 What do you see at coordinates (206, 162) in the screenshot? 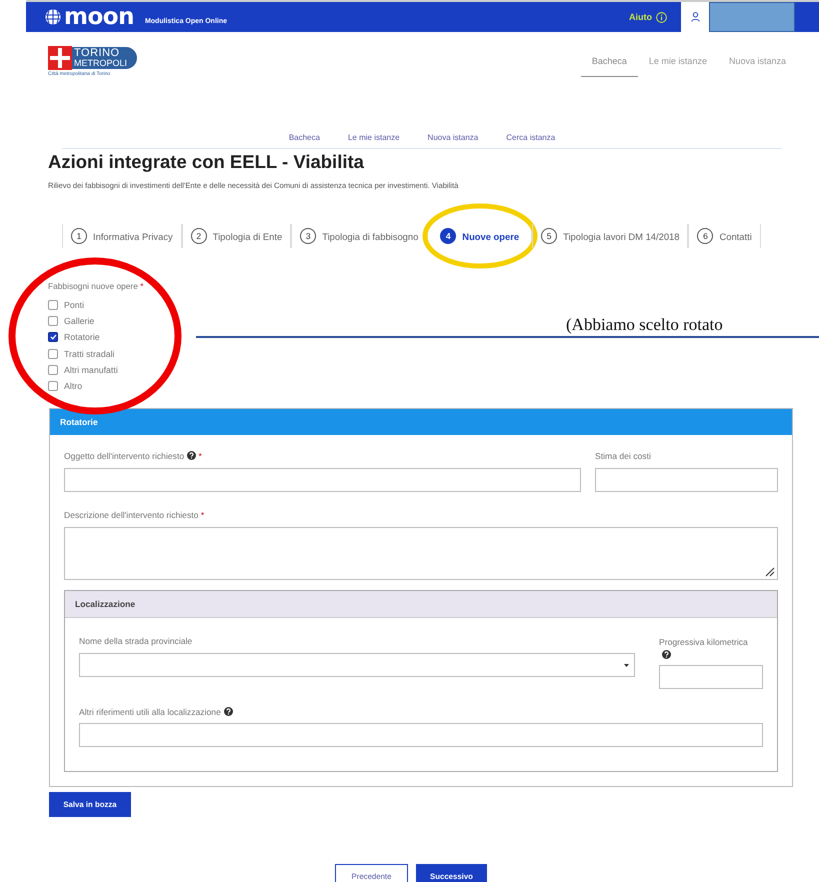
I see `page-title: Azioni integrate con EELL - Viabilita` at bounding box center [206, 162].